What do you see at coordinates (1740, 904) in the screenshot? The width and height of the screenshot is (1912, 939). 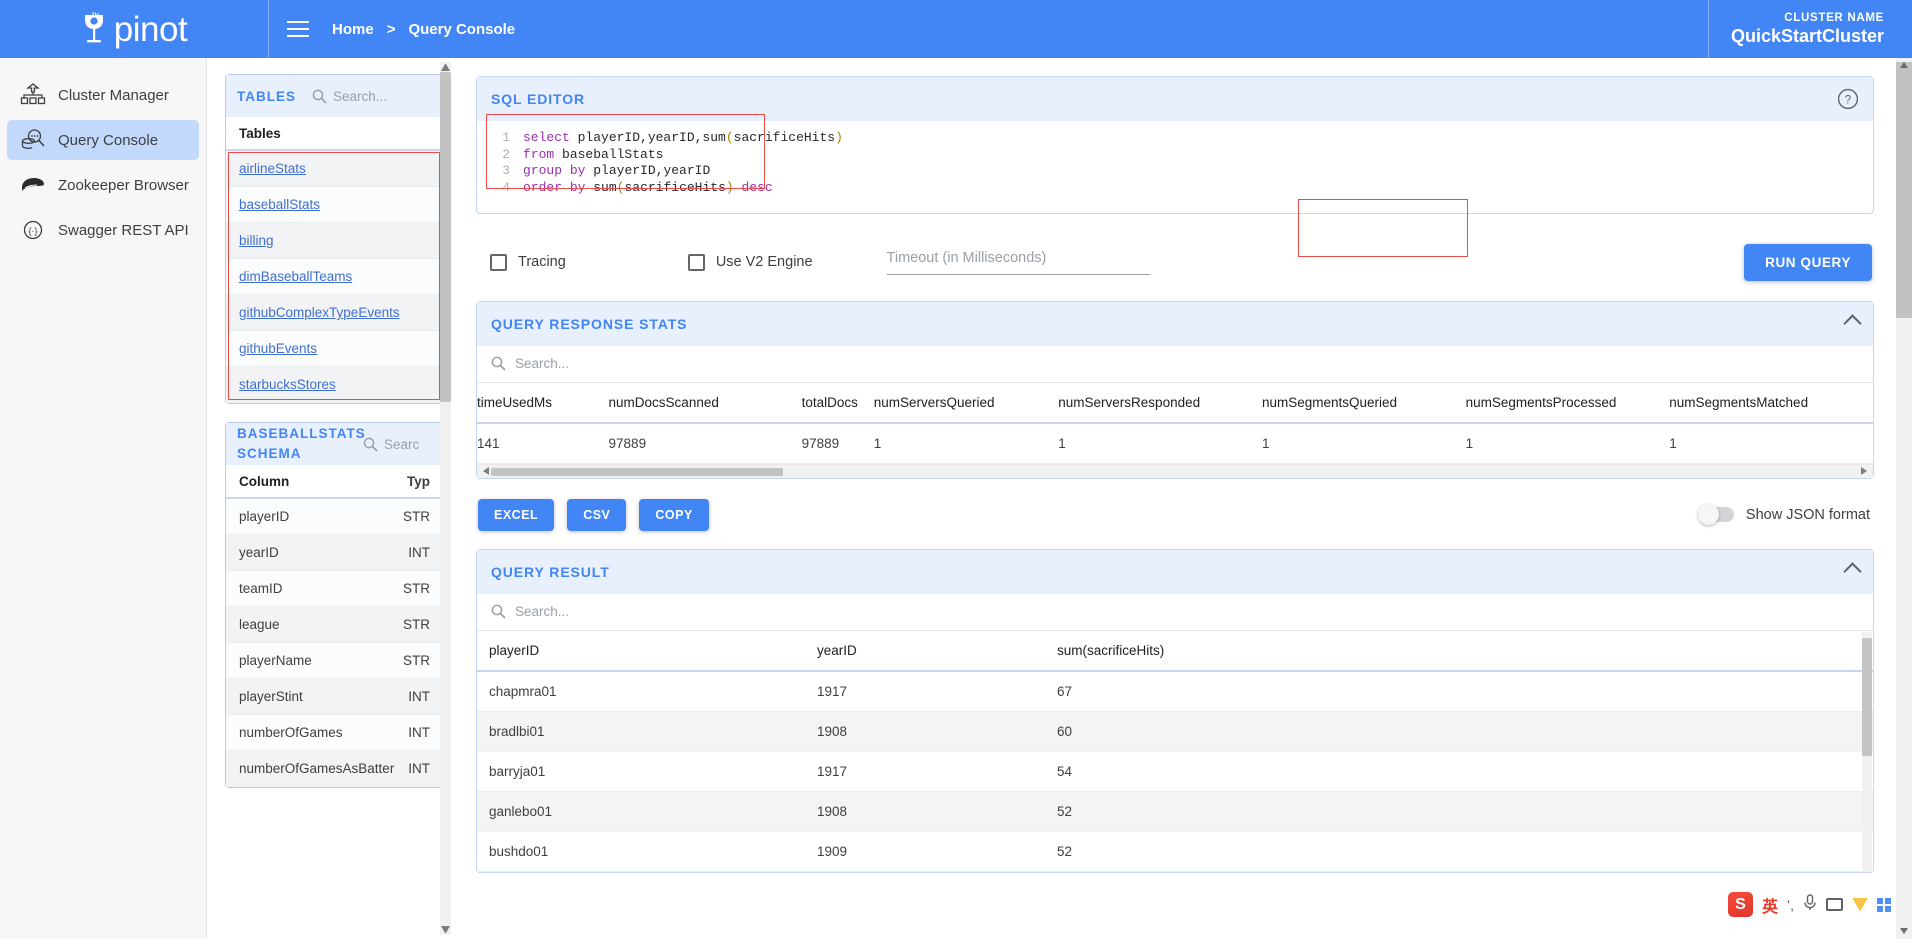 I see `ime-logo-icon: S` at bounding box center [1740, 904].